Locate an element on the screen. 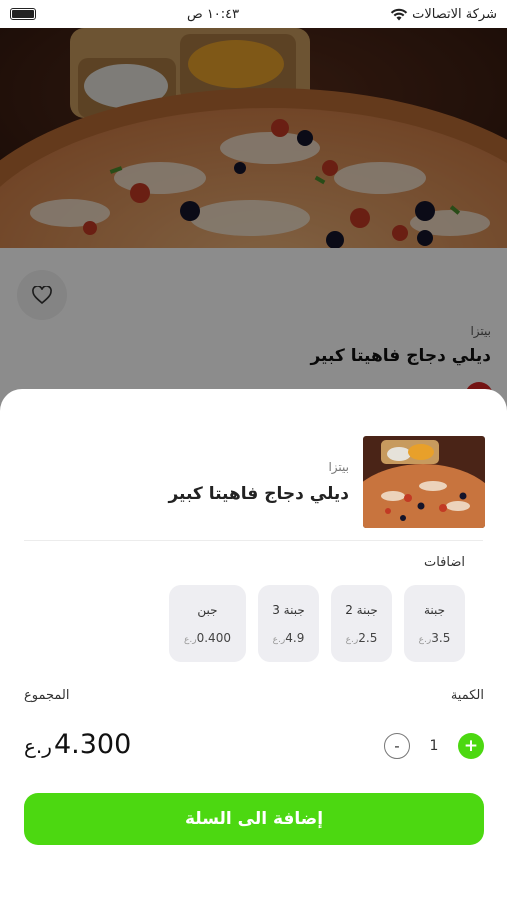 Image resolution: width=507 pixels, height=900 pixels. battery-icon is located at coordinates (23, 14).